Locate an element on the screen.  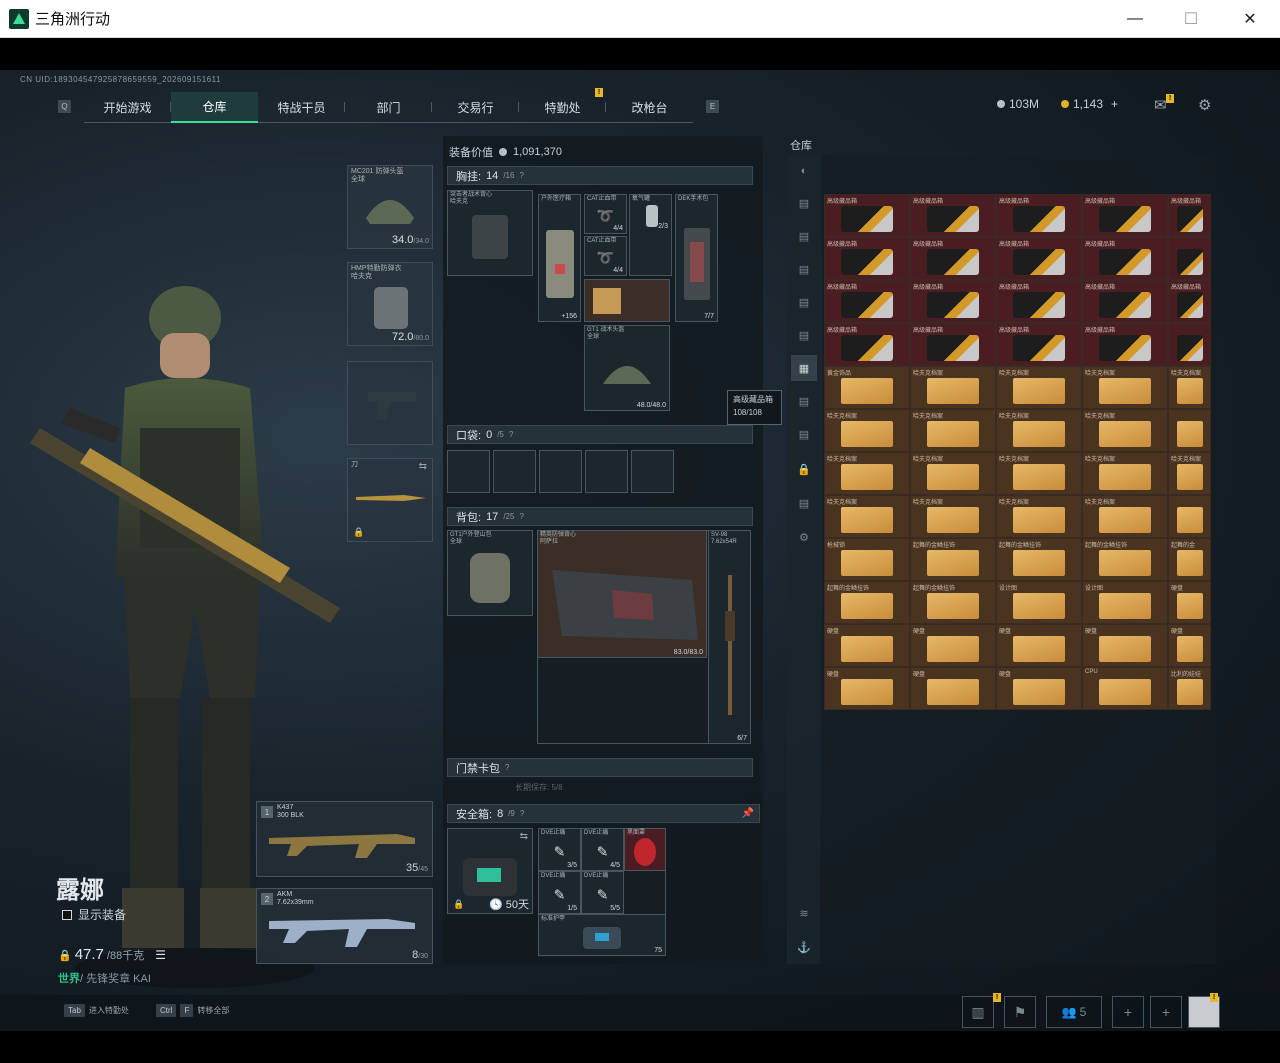
settings-gear-icon: ⚙ is located at coordinates (1204, 105).